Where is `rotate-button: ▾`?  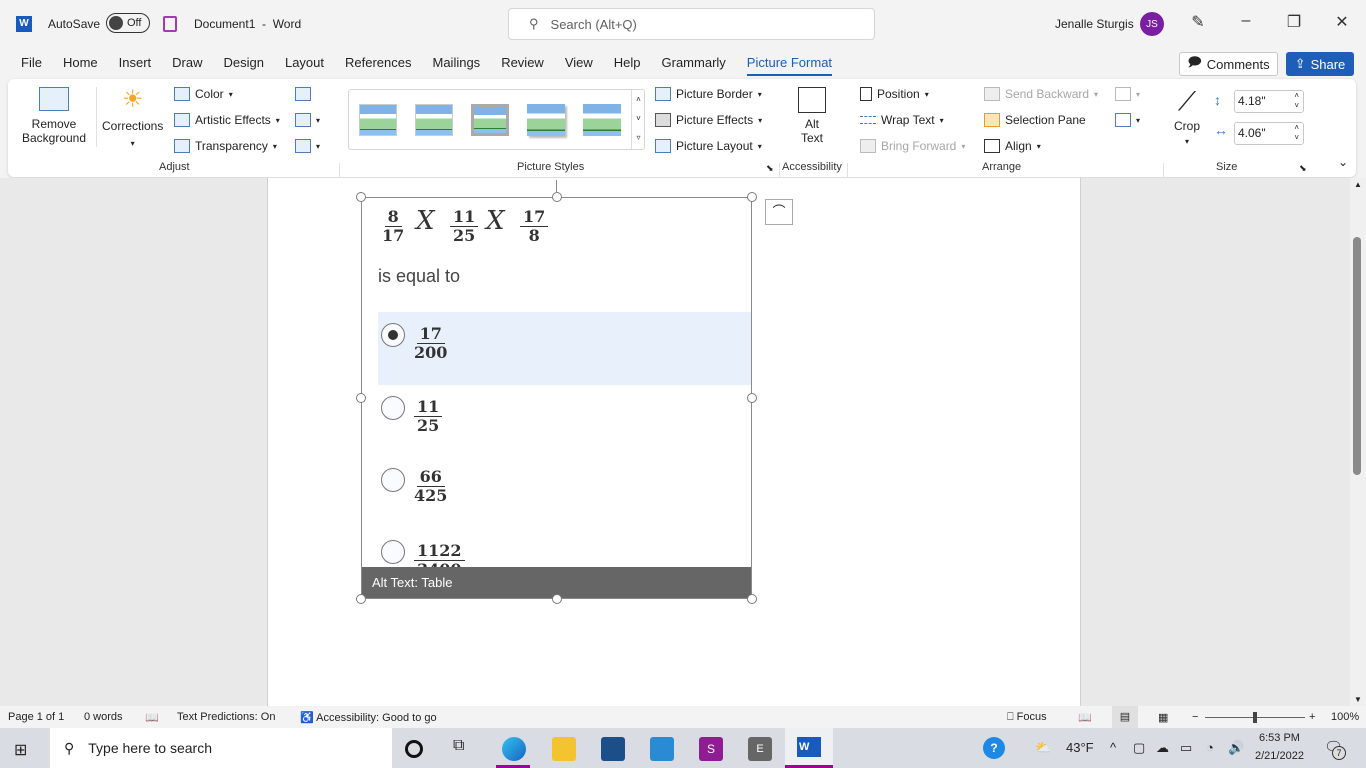
rotate-button: ▾ is located at coordinates (1127, 120).